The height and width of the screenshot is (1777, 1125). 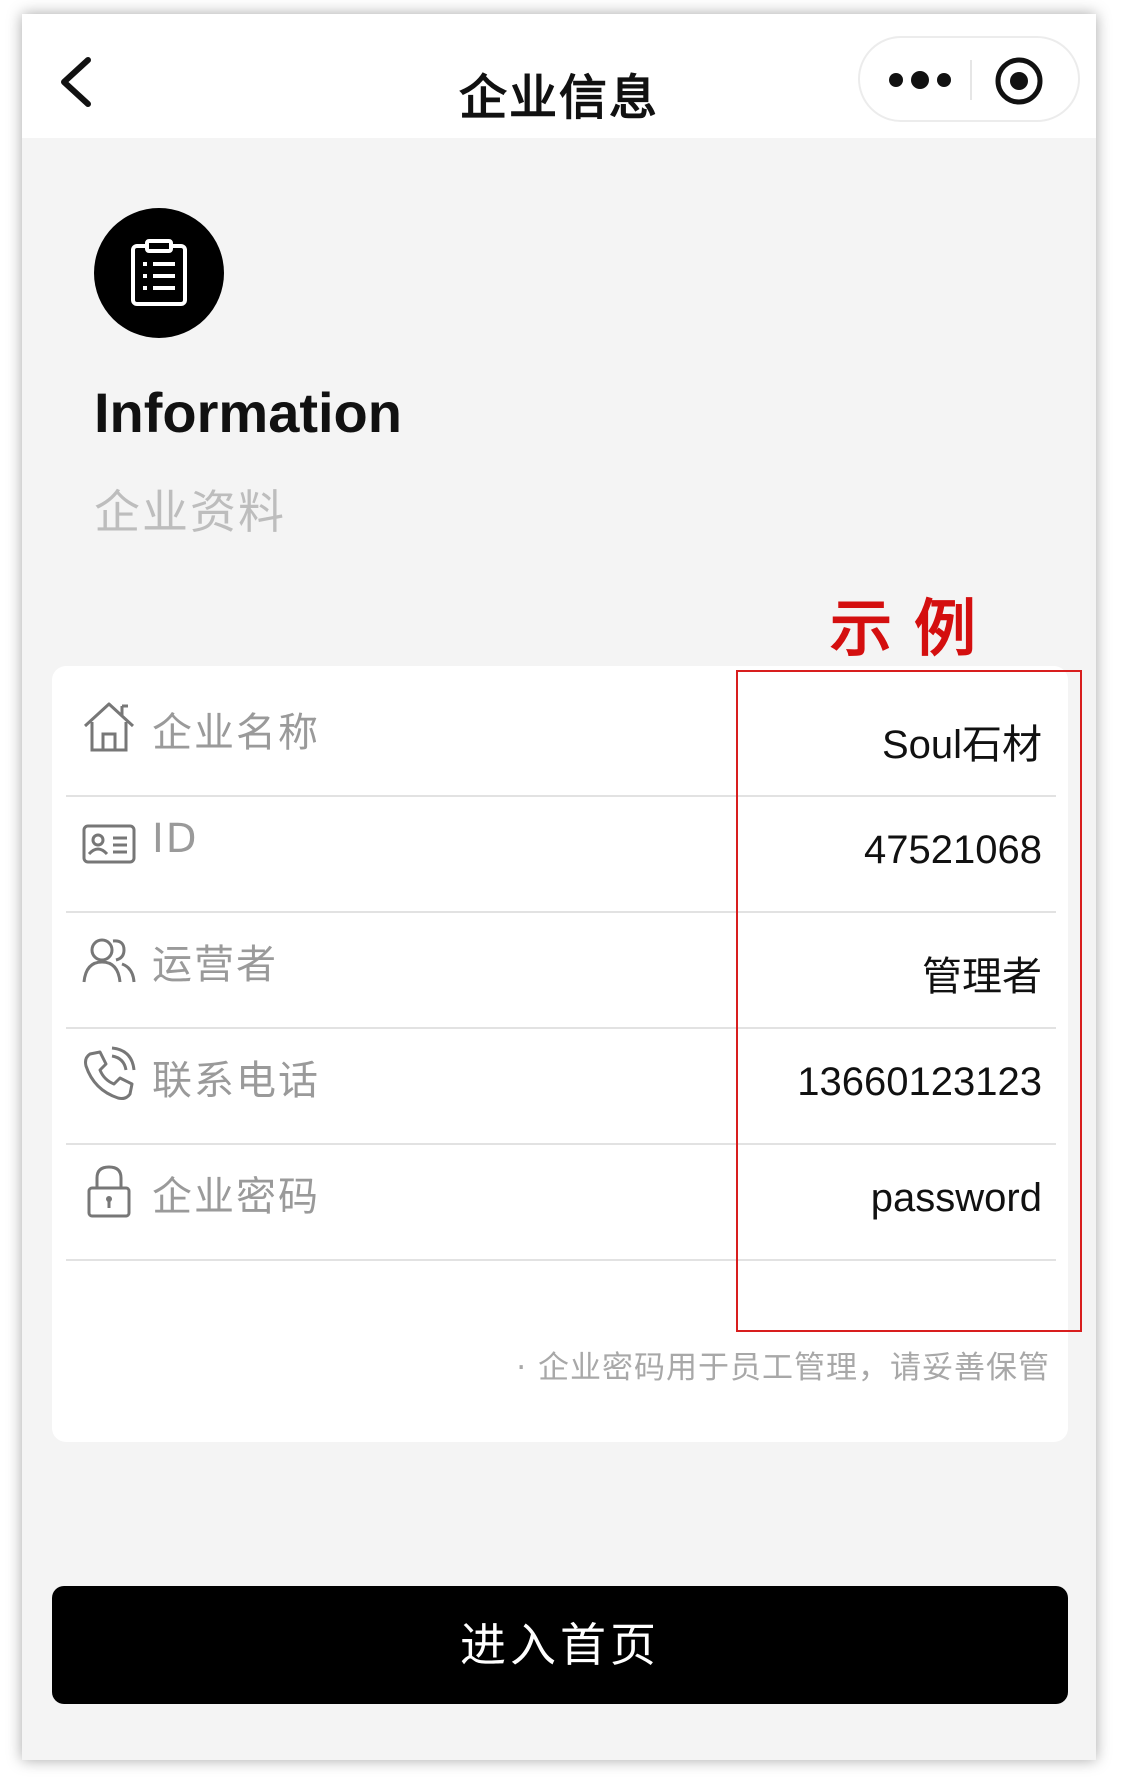 I want to click on capsule-divider, so click(x=971, y=80).